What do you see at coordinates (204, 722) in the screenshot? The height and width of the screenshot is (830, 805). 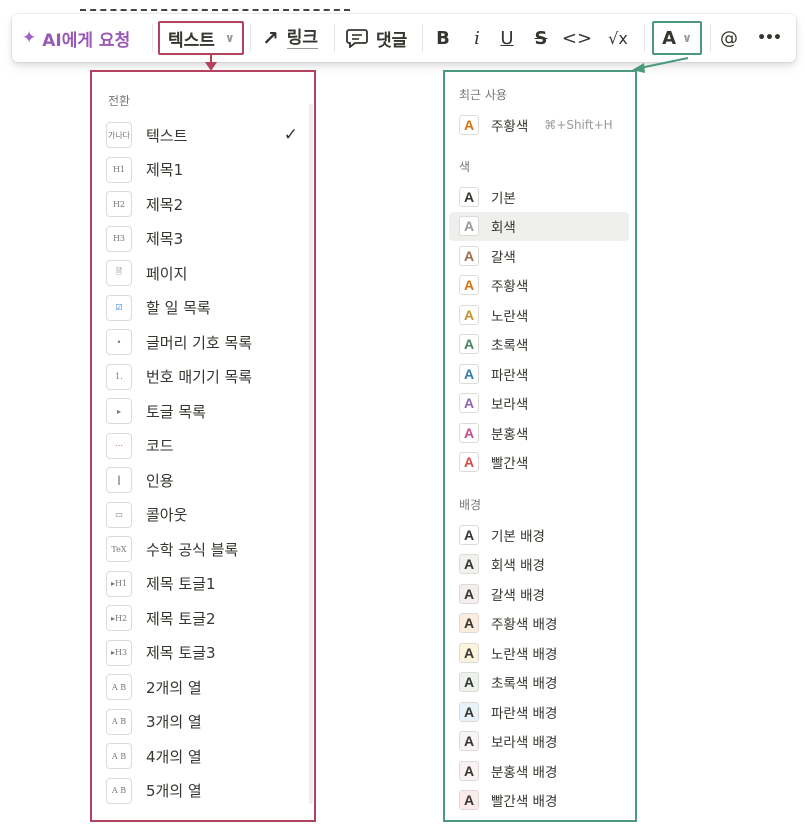 I see `turn-into-item: A B 3개의 열` at bounding box center [204, 722].